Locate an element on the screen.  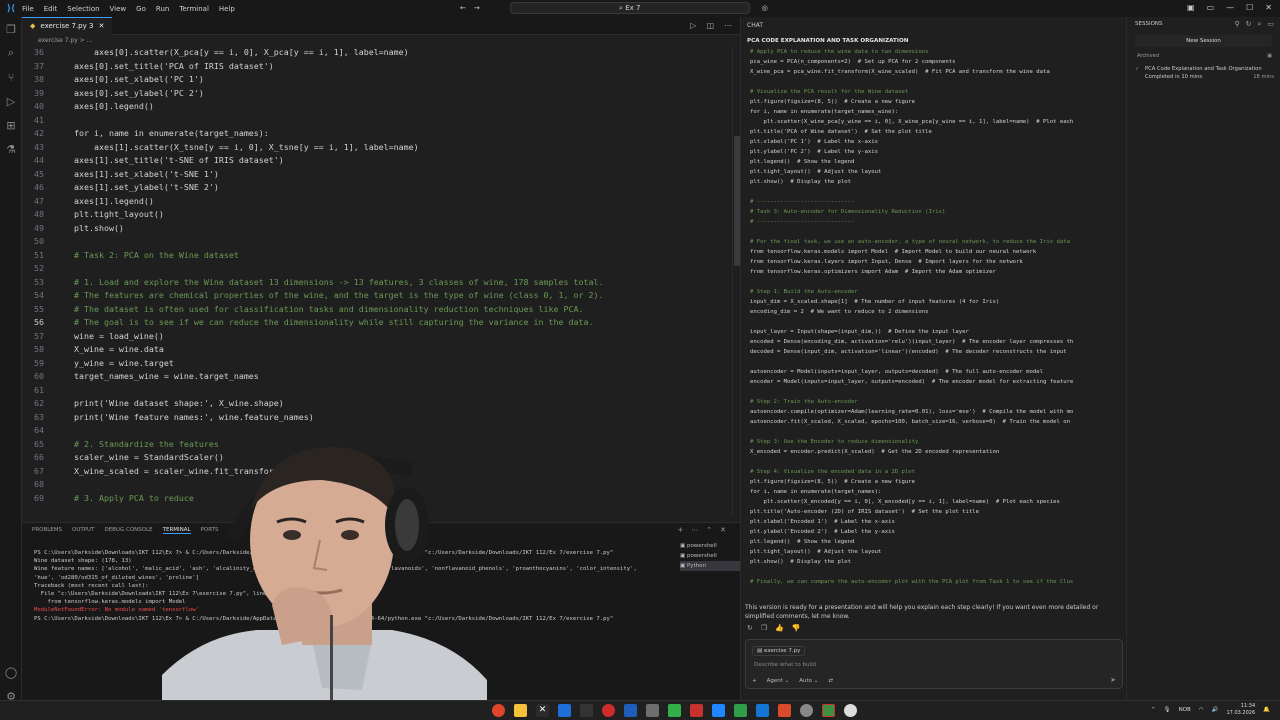
menu-item-view: View is located at coordinates (118, 9).